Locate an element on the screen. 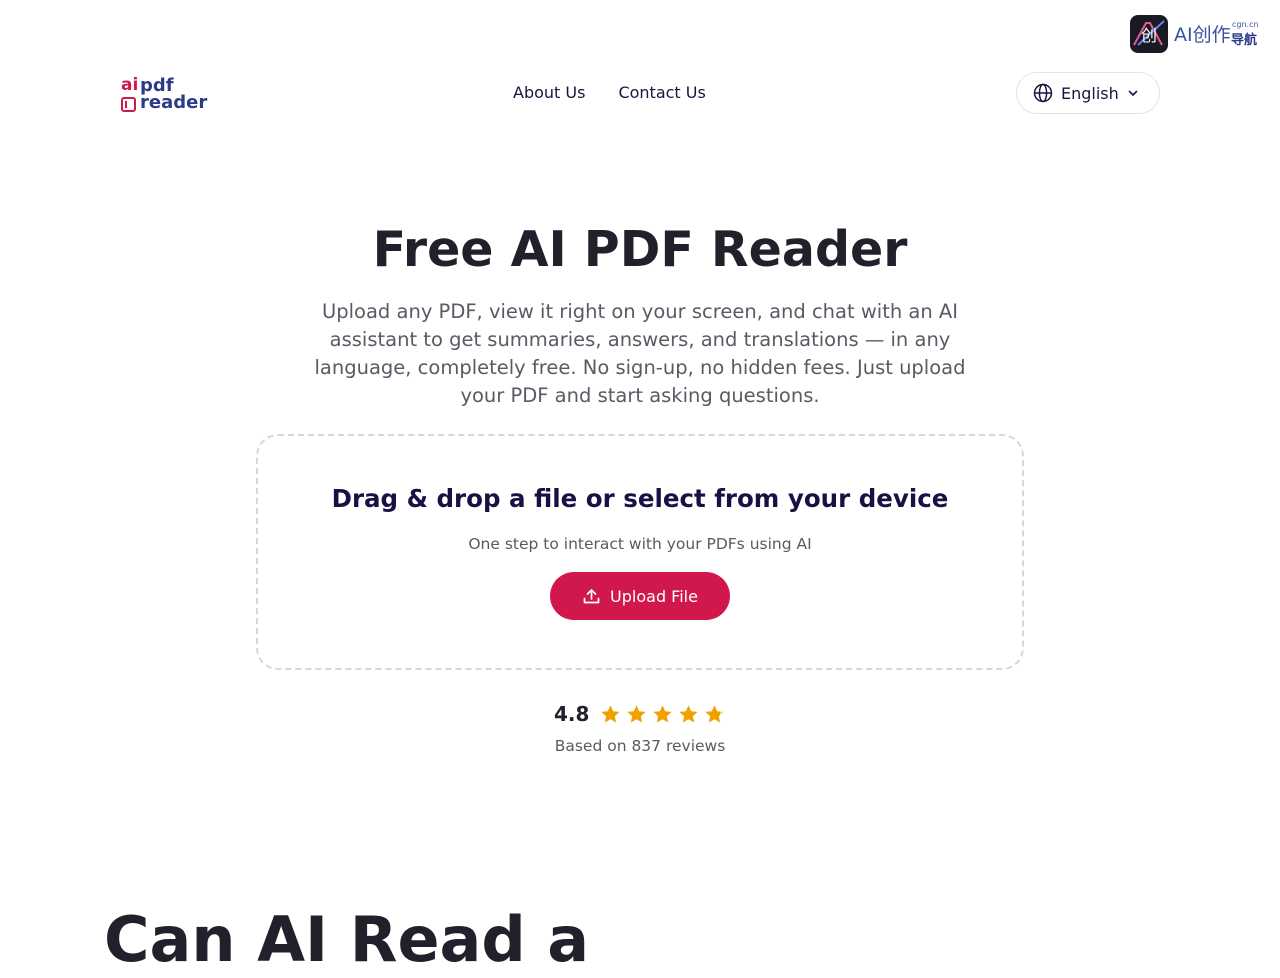 The height and width of the screenshot is (978, 1280). rating-summary: 4.8 is located at coordinates (640, 714).